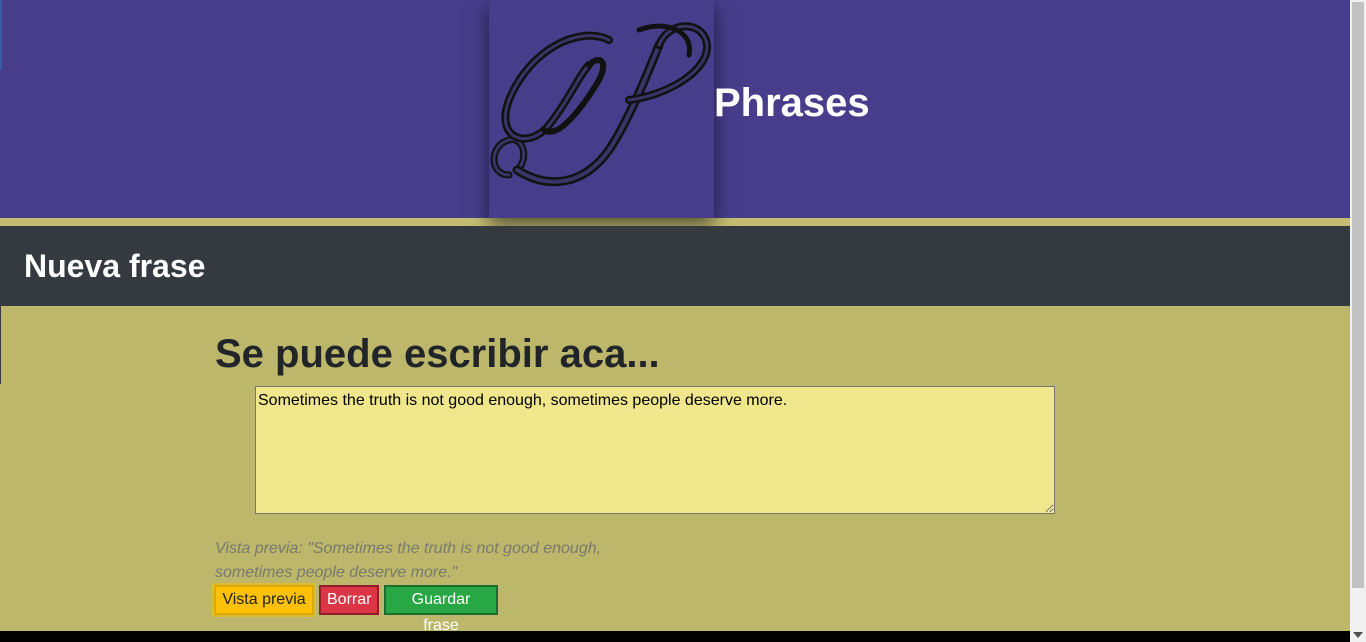 This screenshot has width=1366, height=642. I want to click on footer-bar, so click(675, 636).